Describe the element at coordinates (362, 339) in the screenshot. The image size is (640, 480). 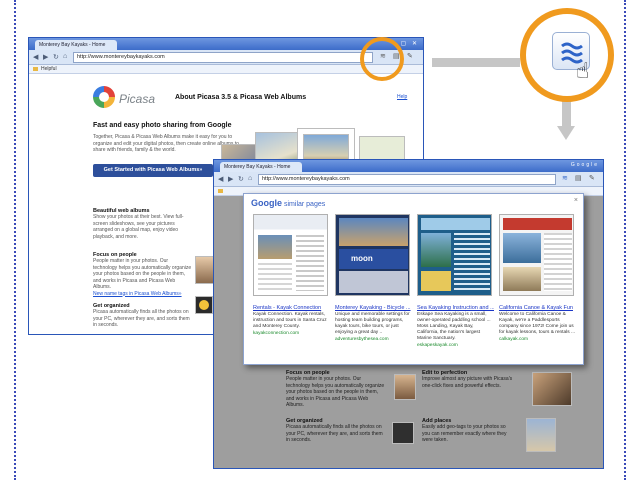
I see `result-url: adventuresbythesea.com` at that location.